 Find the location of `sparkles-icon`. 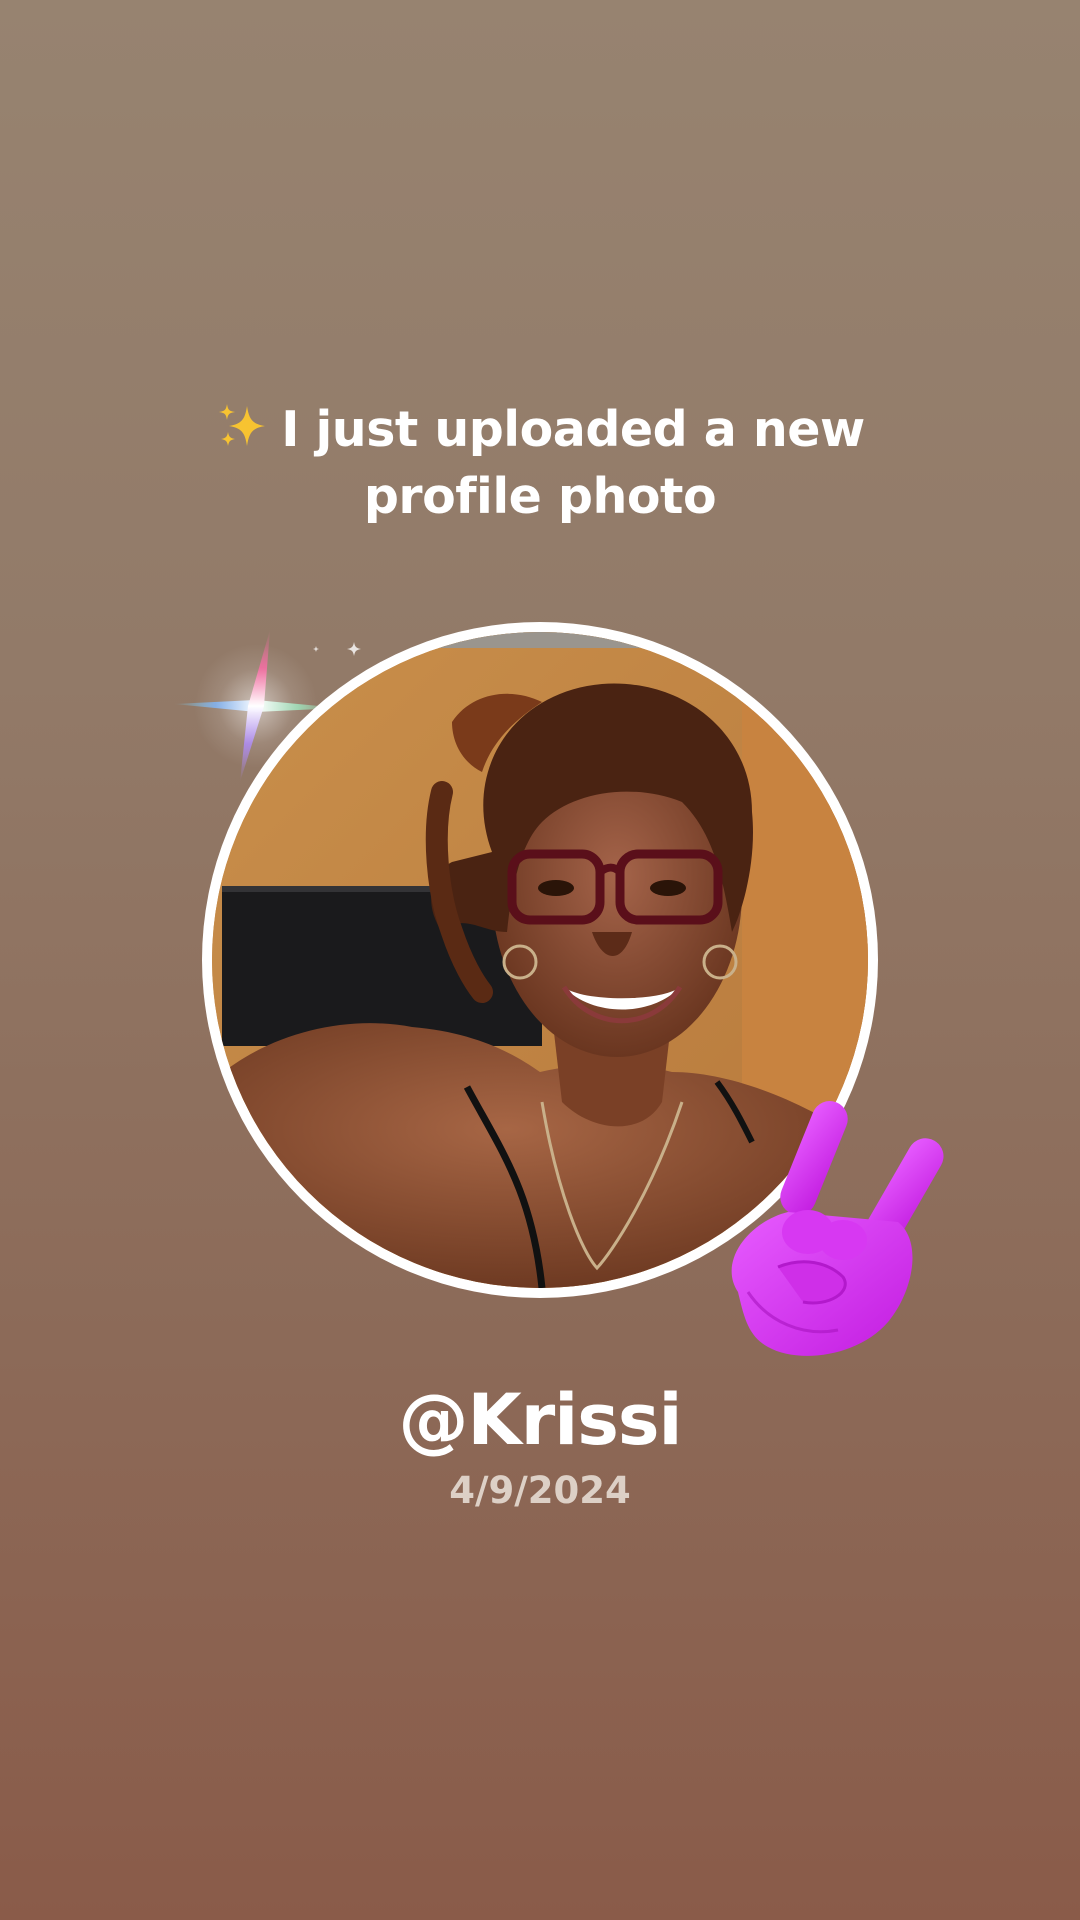

sparkles-icon is located at coordinates (242, 425).